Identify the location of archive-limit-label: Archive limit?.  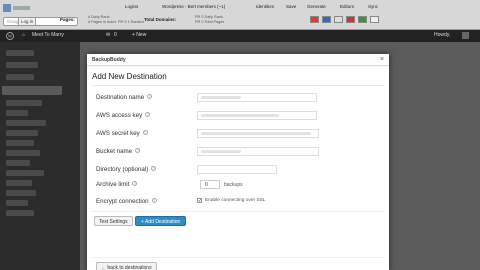
(117, 184).